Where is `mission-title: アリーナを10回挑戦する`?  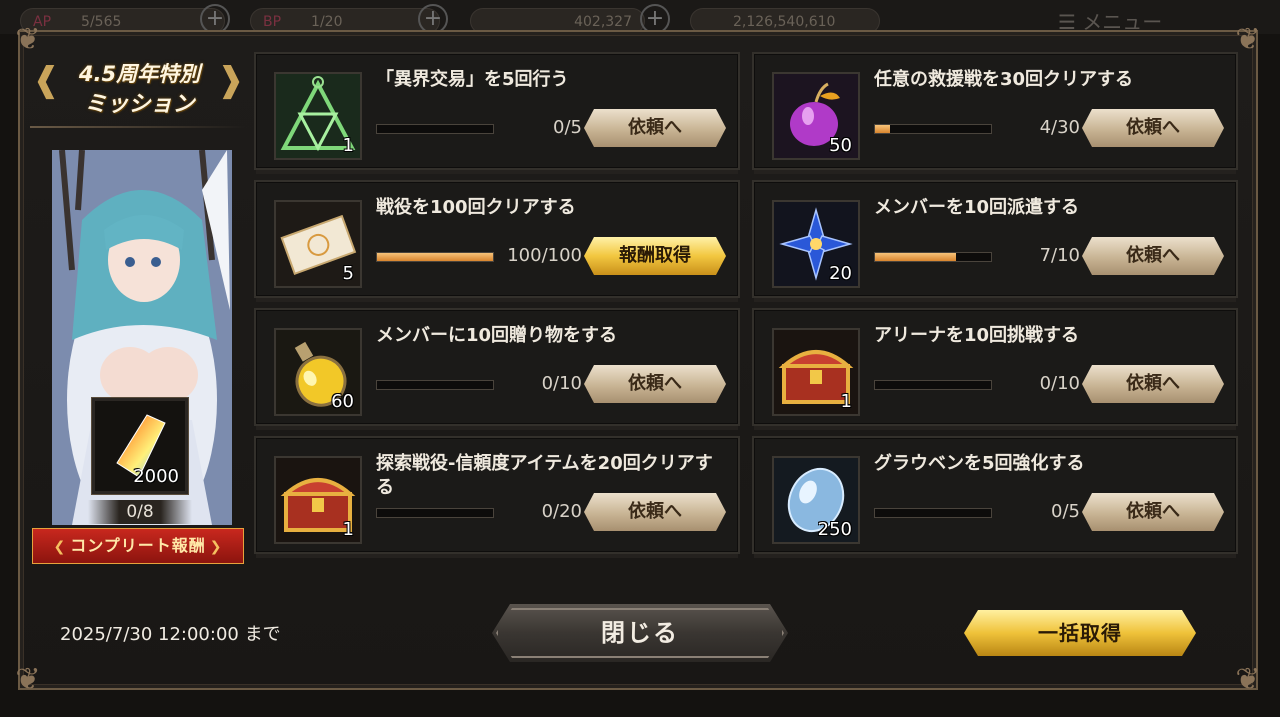 mission-title: アリーナを10回挑戦する is located at coordinates (977, 335).